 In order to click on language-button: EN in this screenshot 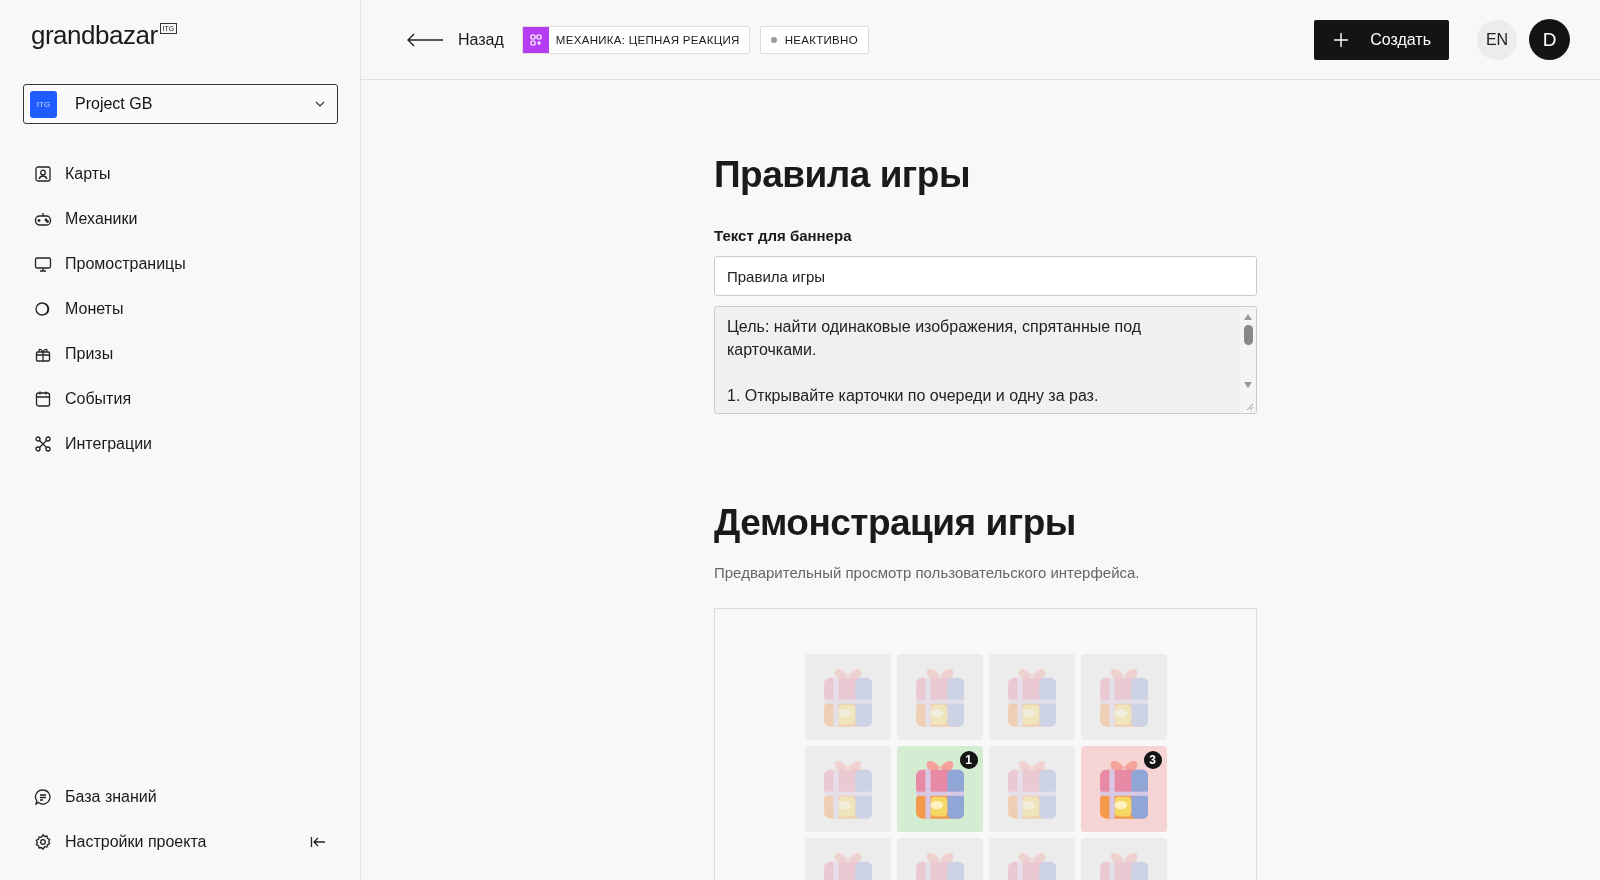, I will do `click(1497, 39)`.